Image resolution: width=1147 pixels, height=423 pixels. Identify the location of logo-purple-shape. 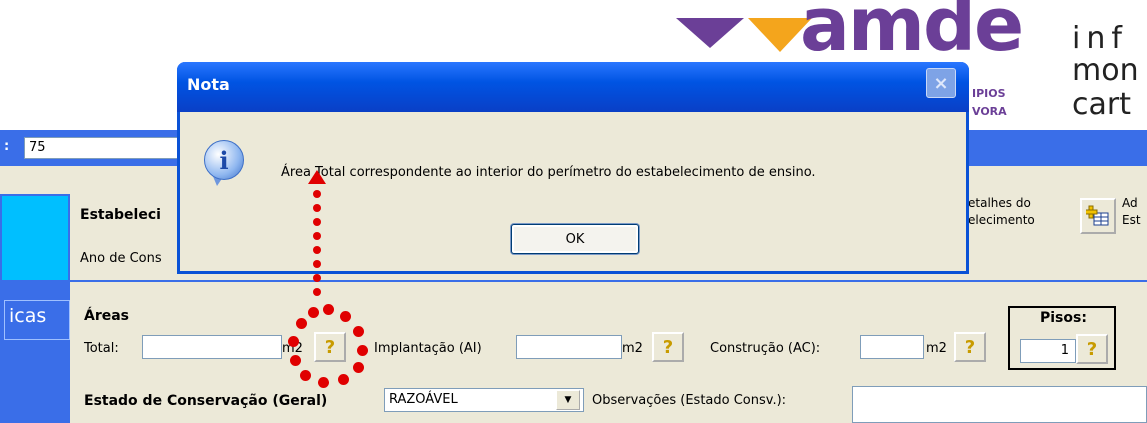
(710, 33).